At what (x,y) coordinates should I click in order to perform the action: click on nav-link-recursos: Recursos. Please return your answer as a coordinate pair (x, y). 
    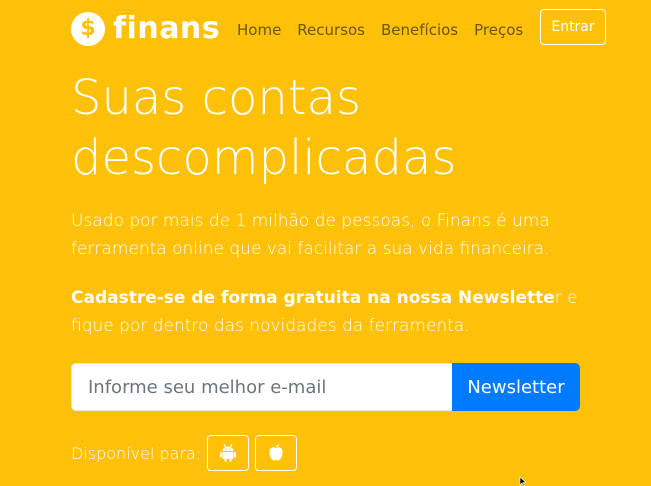
    Looking at the image, I should click on (331, 30).